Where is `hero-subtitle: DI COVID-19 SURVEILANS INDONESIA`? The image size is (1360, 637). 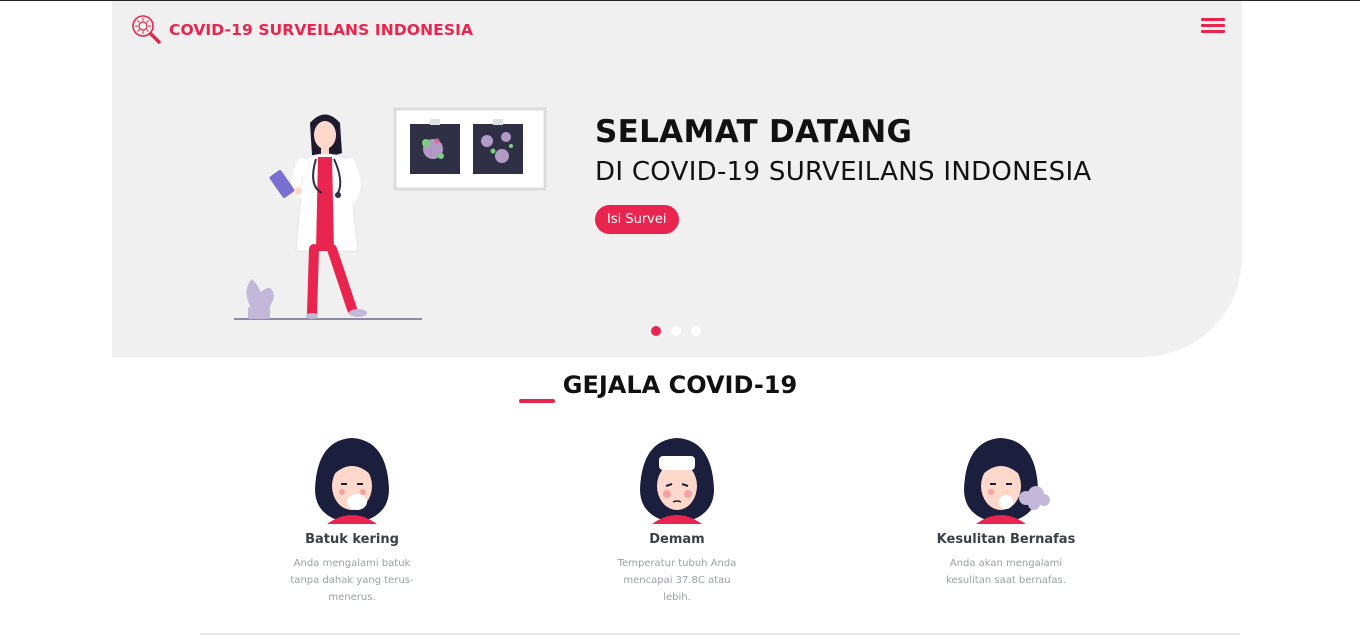
hero-subtitle: DI COVID-19 SURVEILANS INDONESIA is located at coordinates (843, 172).